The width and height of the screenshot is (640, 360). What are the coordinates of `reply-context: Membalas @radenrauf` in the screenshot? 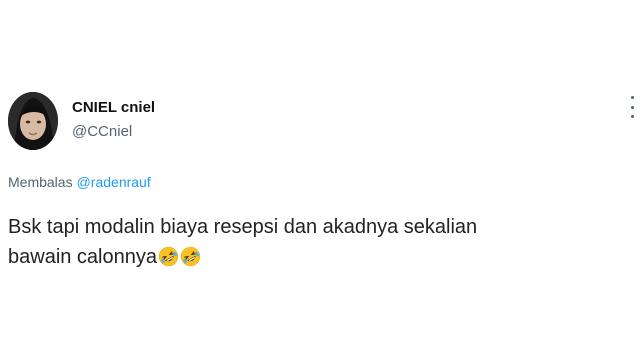 It's located at (79, 182).